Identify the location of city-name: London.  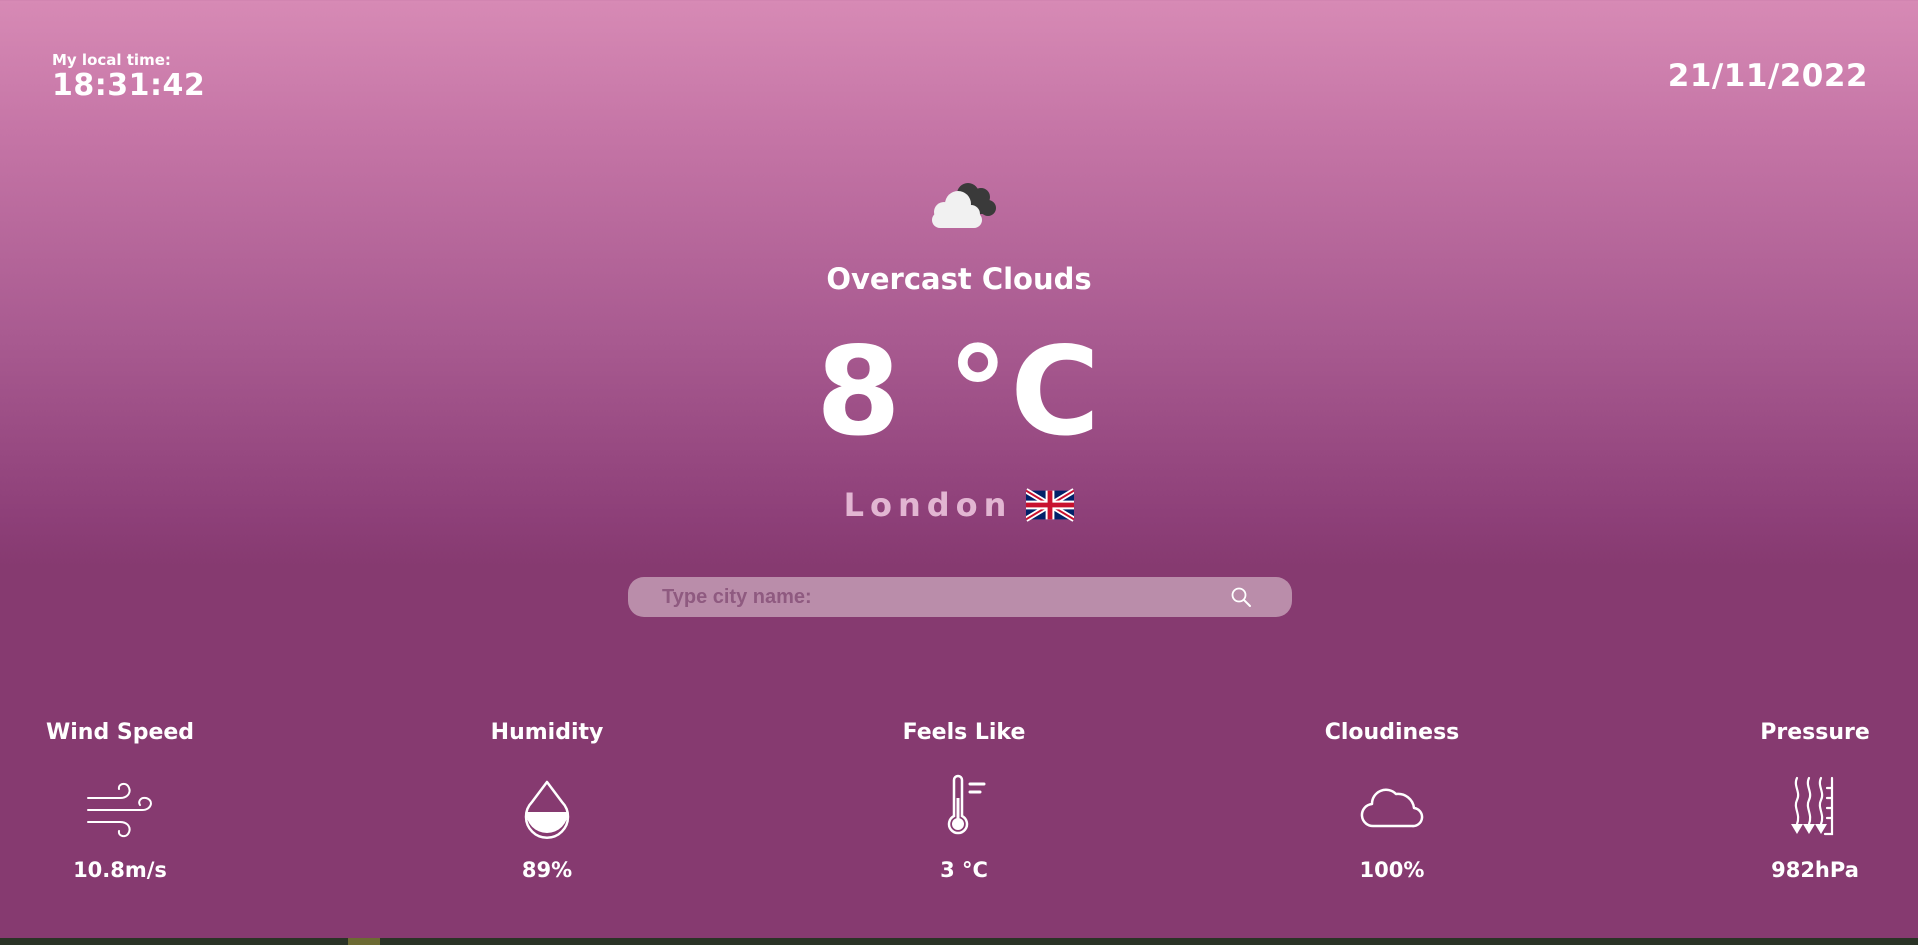
(928, 505).